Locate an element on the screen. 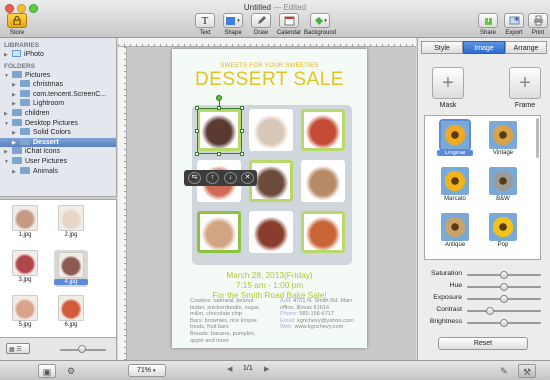  delete-icon: ✕ is located at coordinates (247, 178).